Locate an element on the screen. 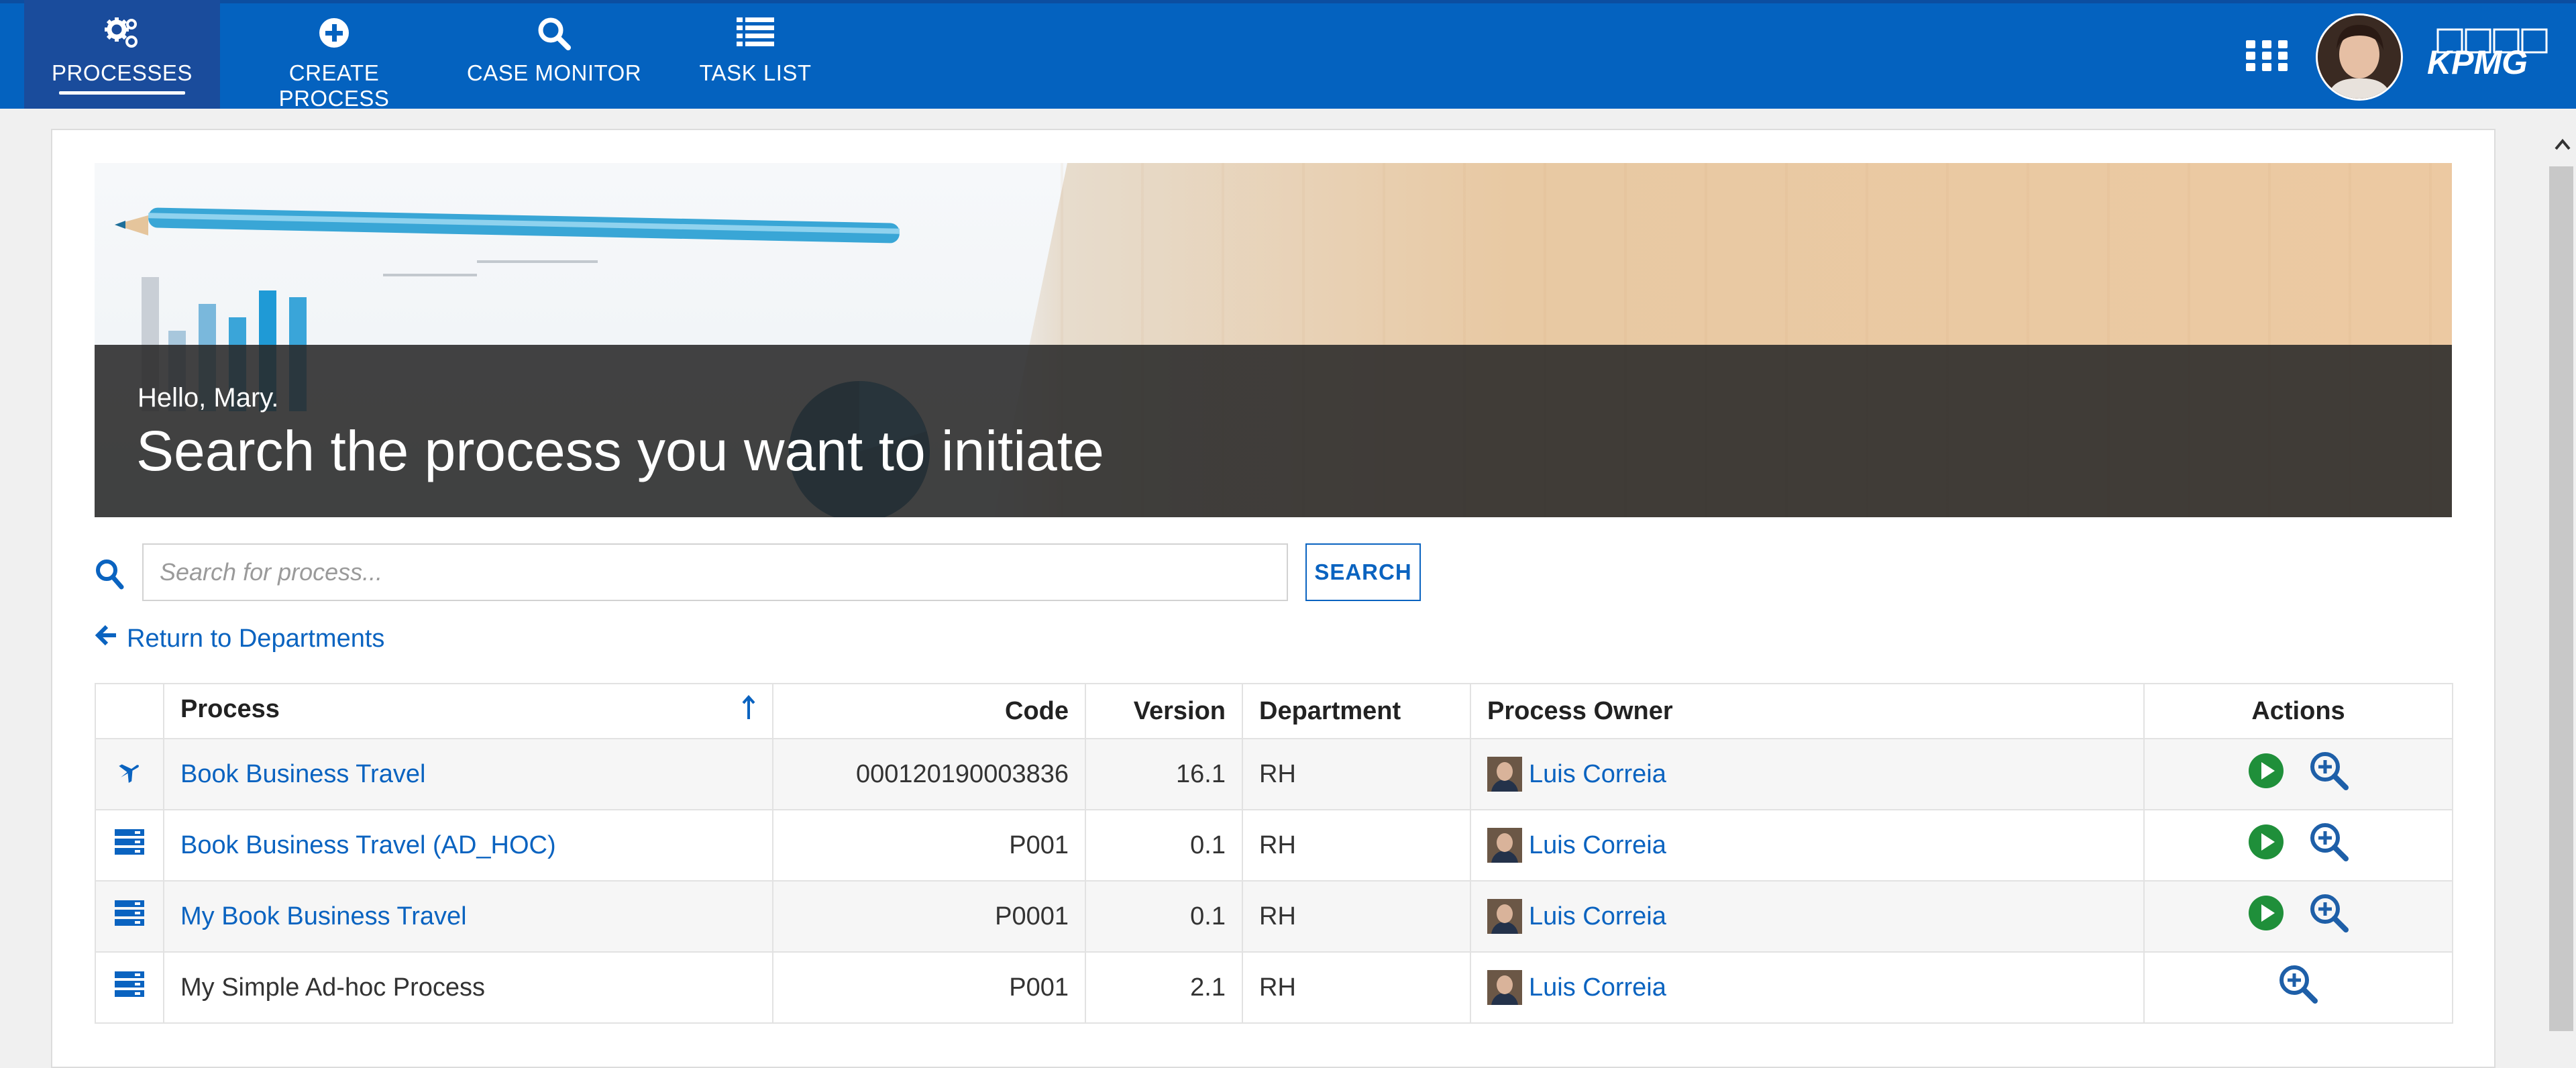 This screenshot has width=2576, height=1068. nav-label-task-list: TASK LIST is located at coordinates (755, 72).